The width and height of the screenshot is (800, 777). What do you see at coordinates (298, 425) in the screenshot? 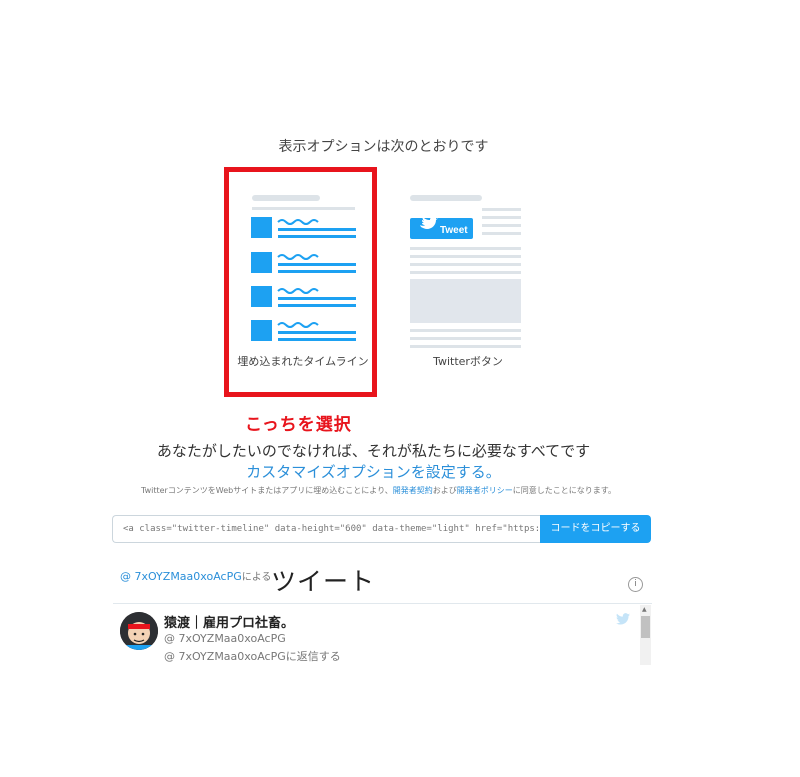
I see `select-annotation: こっちを選択` at bounding box center [298, 425].